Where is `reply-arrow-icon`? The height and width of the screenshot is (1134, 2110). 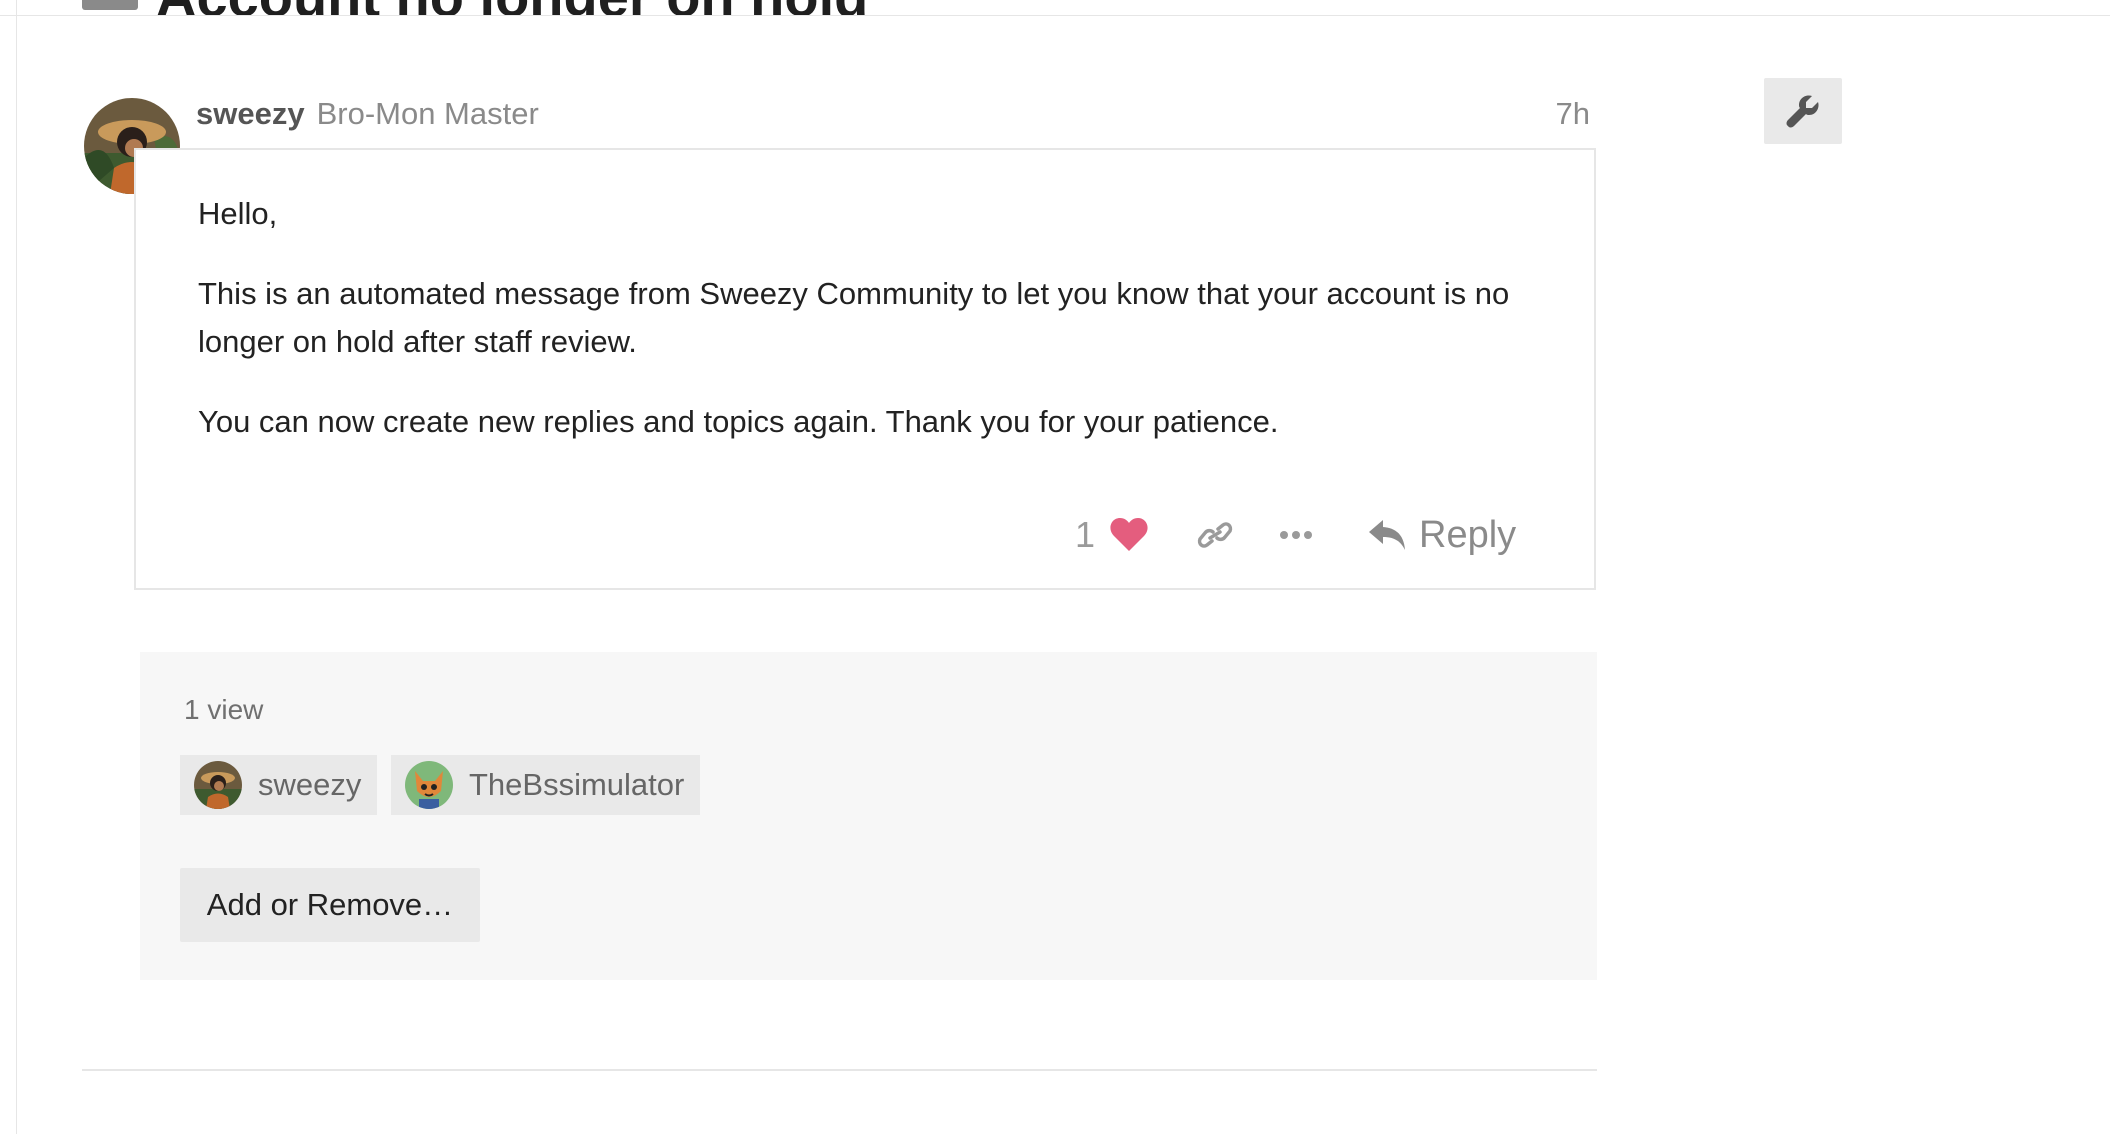
reply-arrow-icon is located at coordinates (1387, 535).